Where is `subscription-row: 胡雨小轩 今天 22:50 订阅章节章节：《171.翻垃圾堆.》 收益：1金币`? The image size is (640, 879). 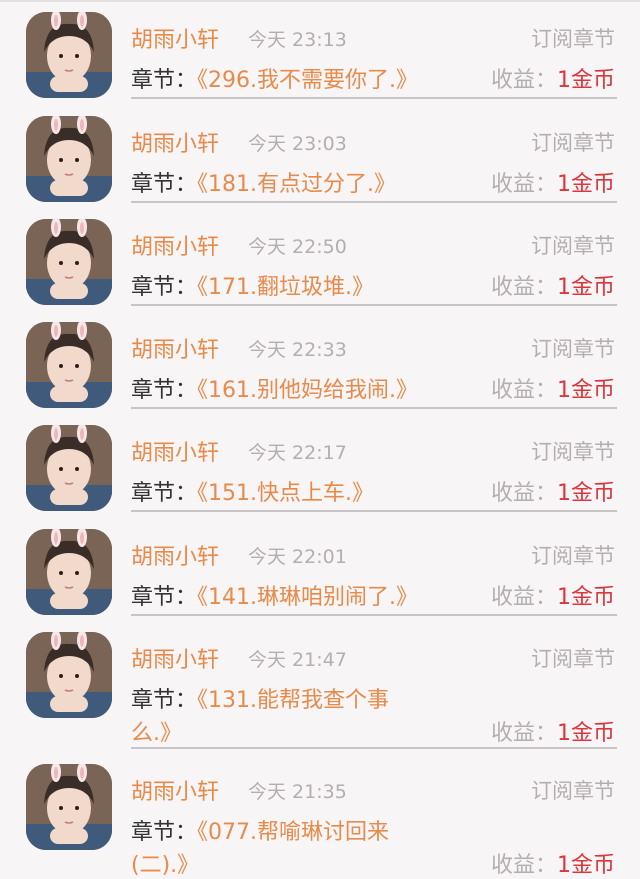
subscription-row: 胡雨小轩 今天 22:50 订阅章节章节：《171.翻垃圾堆.》 收益：1金币 is located at coordinates (320, 258).